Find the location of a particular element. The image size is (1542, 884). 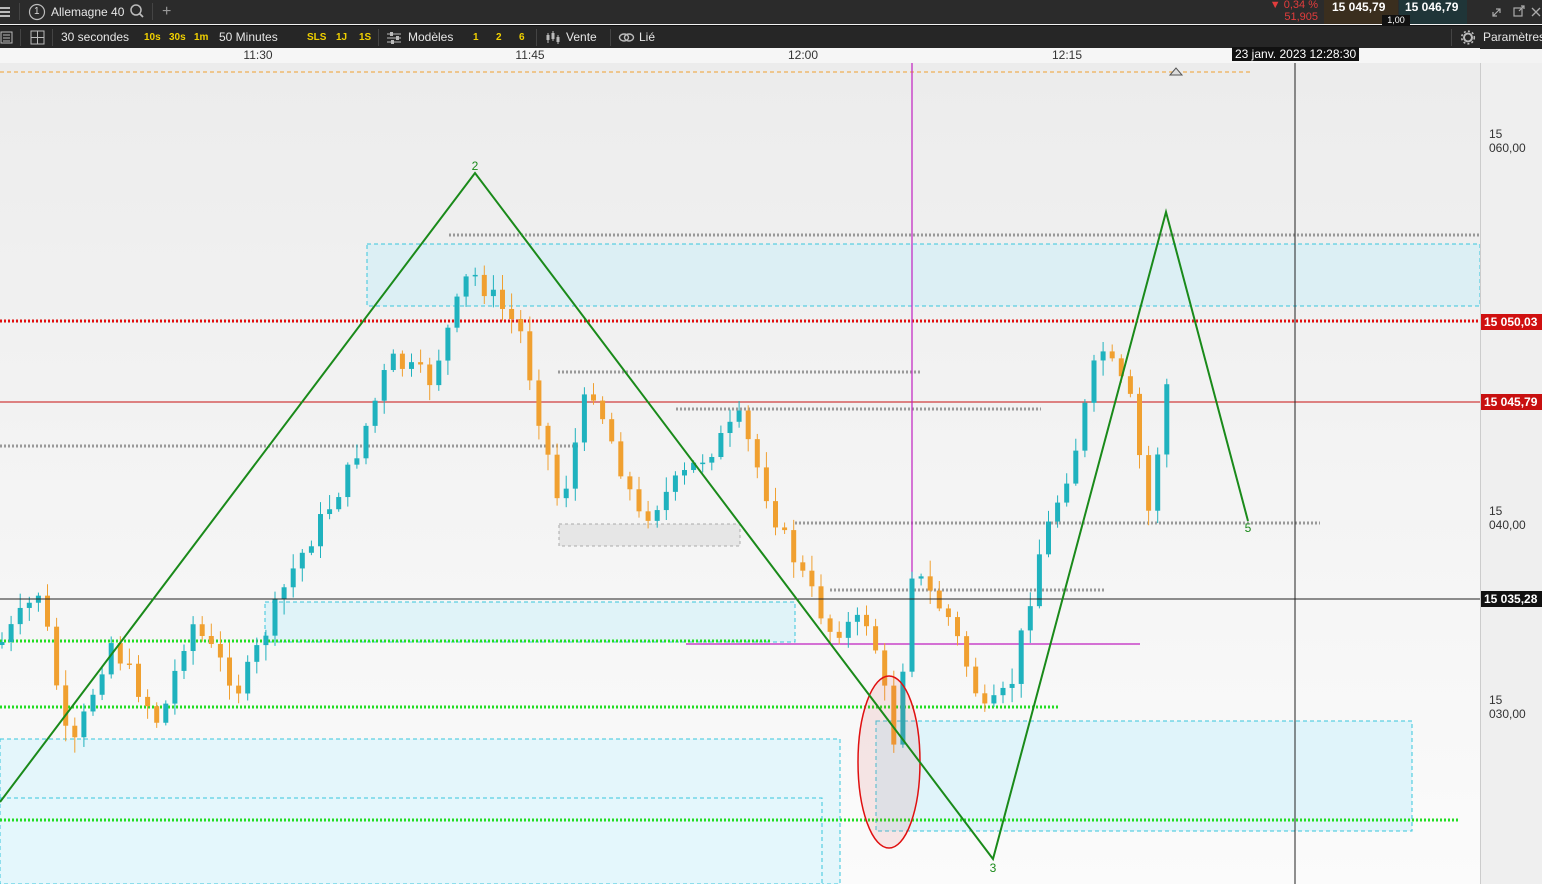

period-30s-button: 30s is located at coordinates (177, 37).